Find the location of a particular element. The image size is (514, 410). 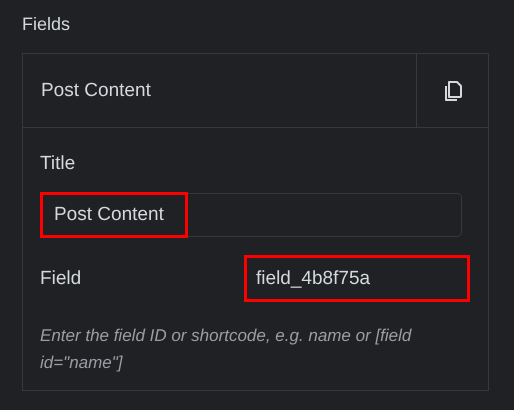

title-label: Title is located at coordinates (58, 164).